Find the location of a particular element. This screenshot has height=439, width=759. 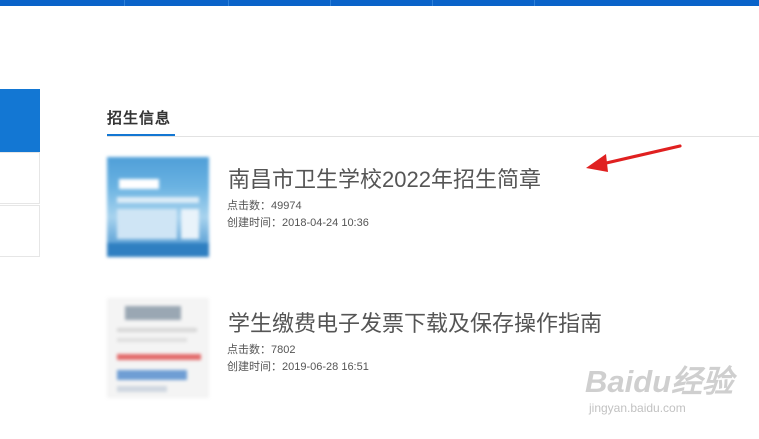

section-title: 招生信息 is located at coordinates (139, 118).